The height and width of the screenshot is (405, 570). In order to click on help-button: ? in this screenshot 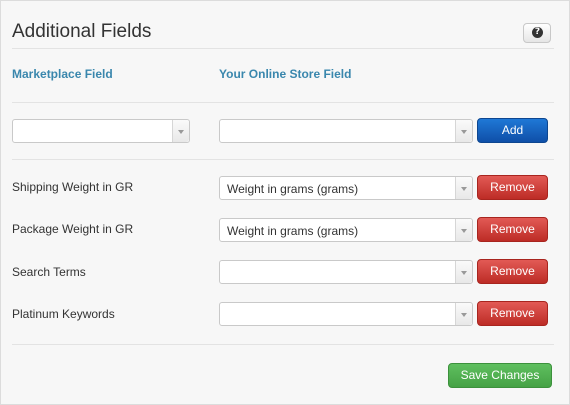, I will do `click(537, 33)`.